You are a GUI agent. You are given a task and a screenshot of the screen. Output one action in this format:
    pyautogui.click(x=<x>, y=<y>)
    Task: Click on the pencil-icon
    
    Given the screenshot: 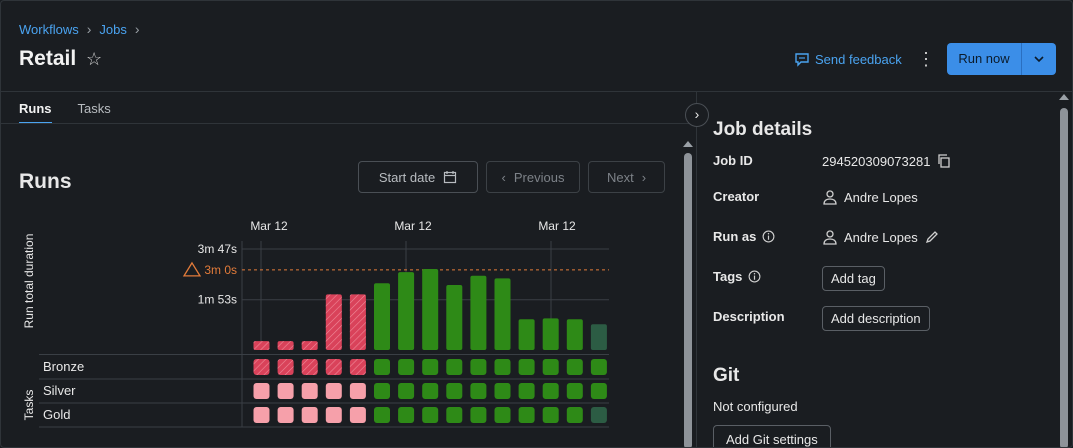 What is the action you would take?
    pyautogui.click(x=932, y=237)
    